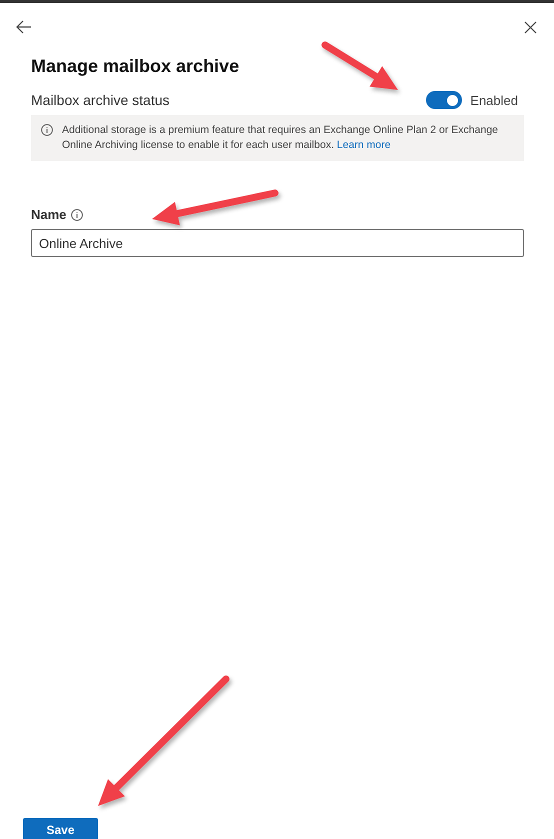 The image size is (554, 839). Describe the element at coordinates (135, 66) in the screenshot. I see `panel-title: Manage mailbox archive` at that location.